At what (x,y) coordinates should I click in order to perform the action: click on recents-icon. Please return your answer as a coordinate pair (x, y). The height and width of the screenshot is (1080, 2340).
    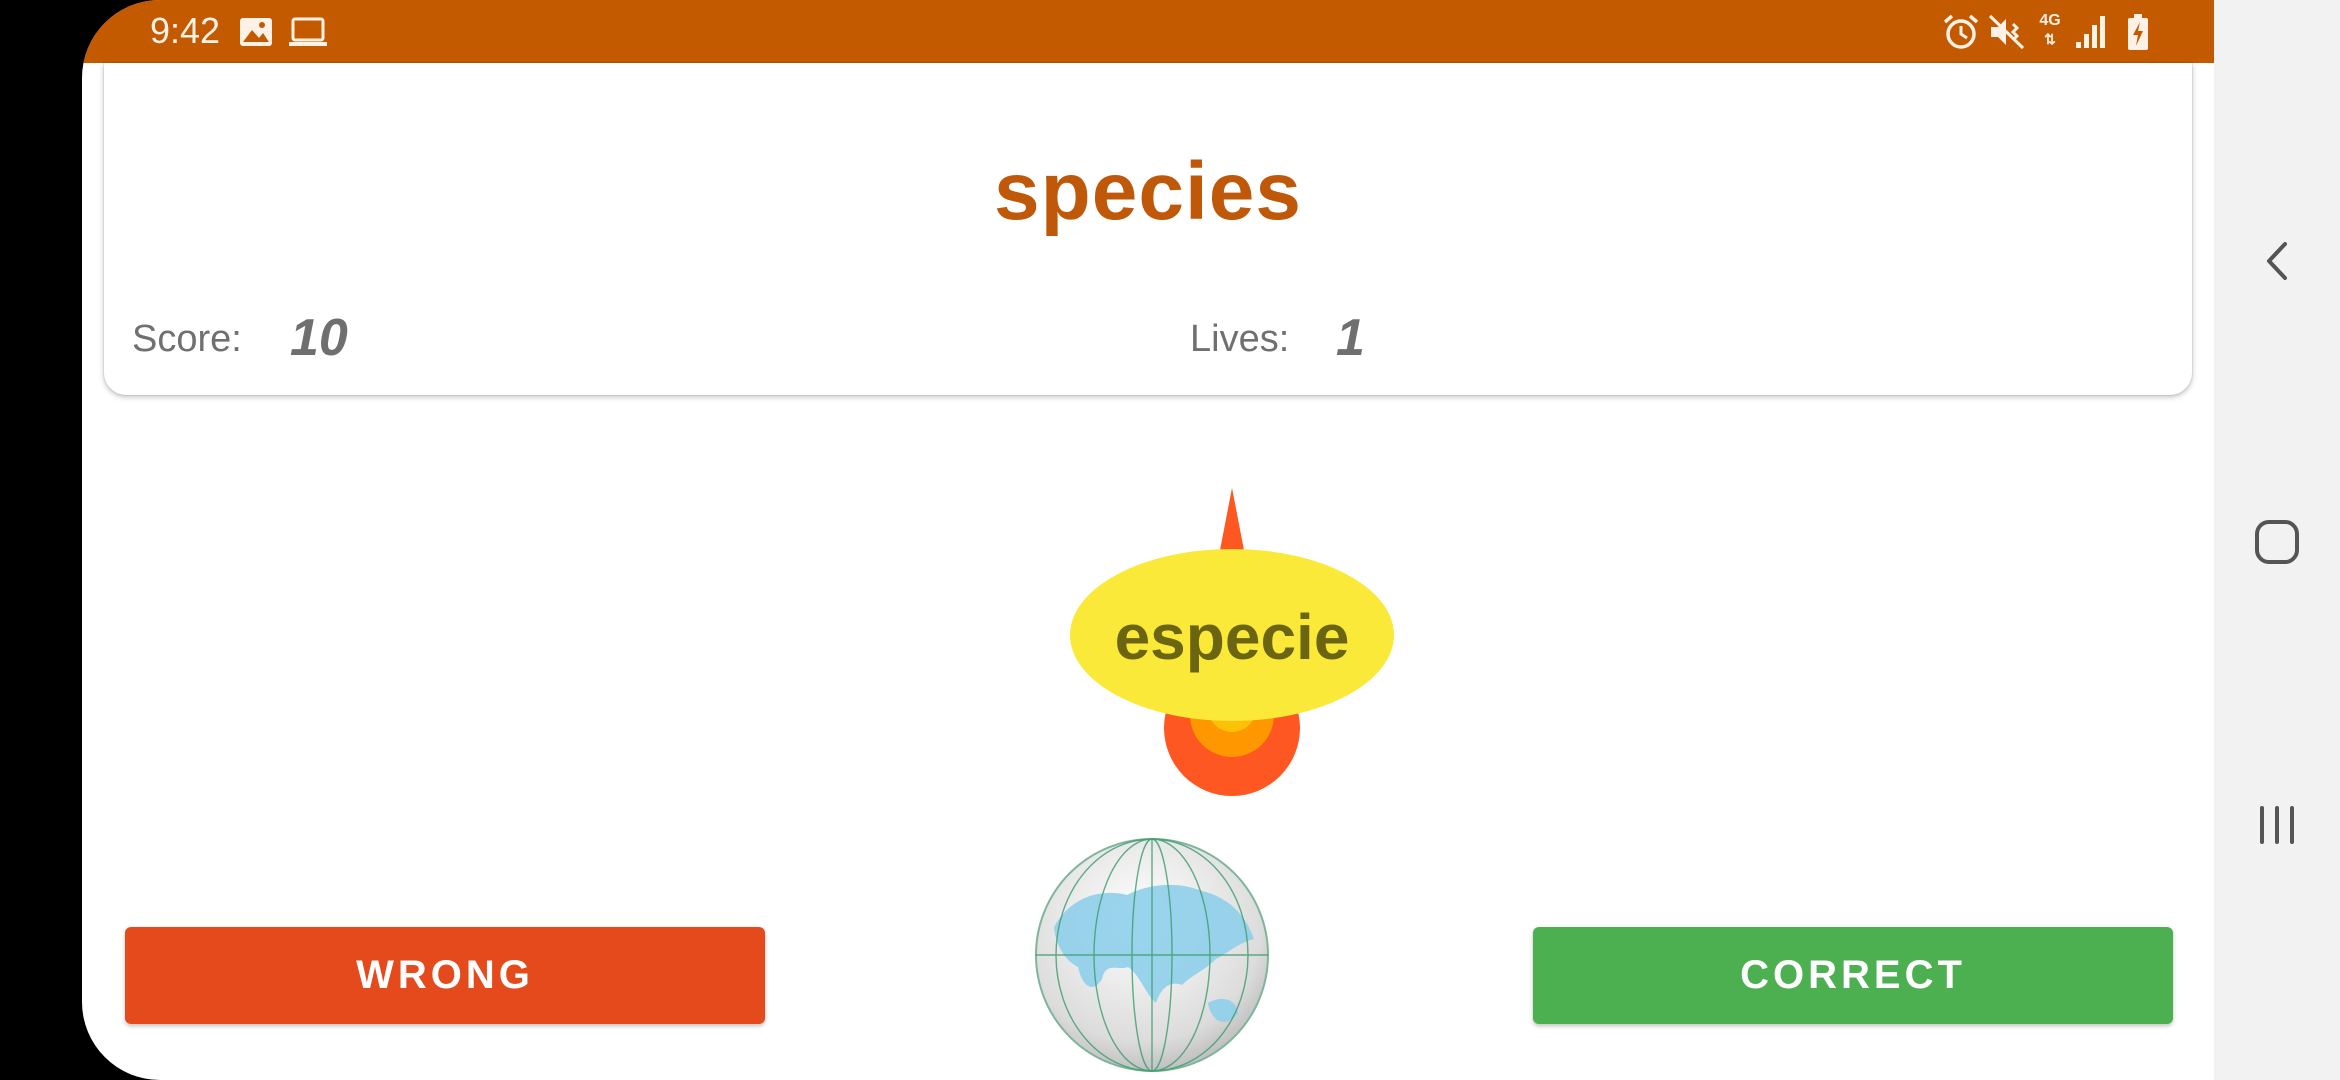
    Looking at the image, I should click on (2277, 825).